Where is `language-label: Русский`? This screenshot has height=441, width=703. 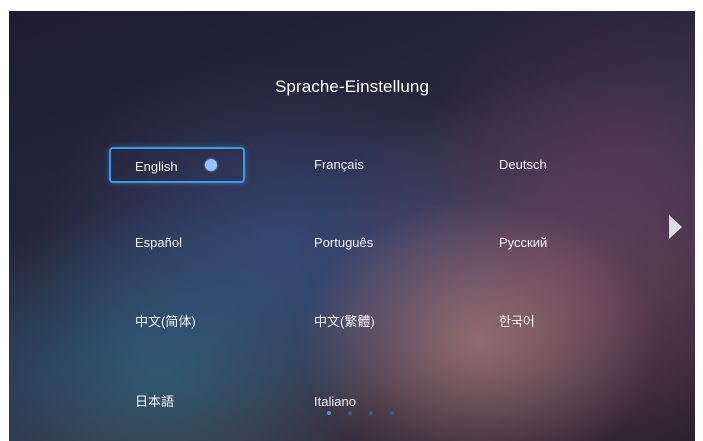
language-label: Русский is located at coordinates (523, 242).